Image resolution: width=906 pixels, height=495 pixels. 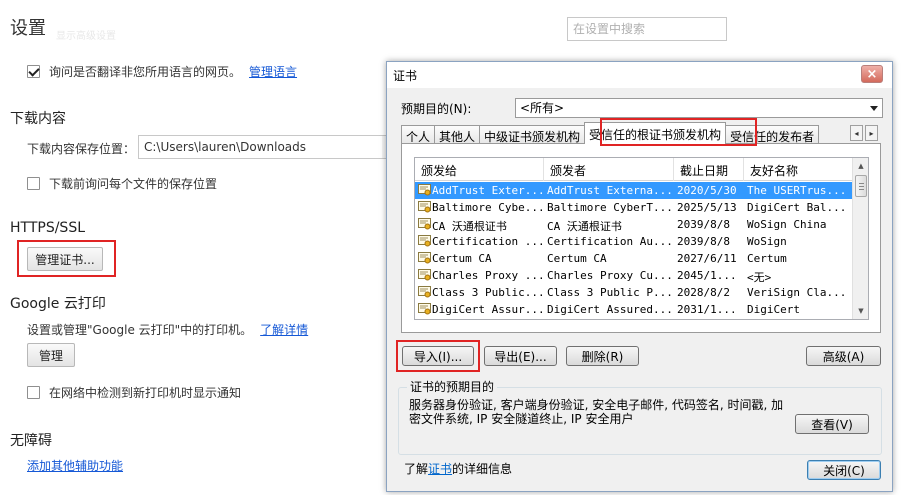 I want to click on close-button: 关闭(C), so click(x=844, y=470).